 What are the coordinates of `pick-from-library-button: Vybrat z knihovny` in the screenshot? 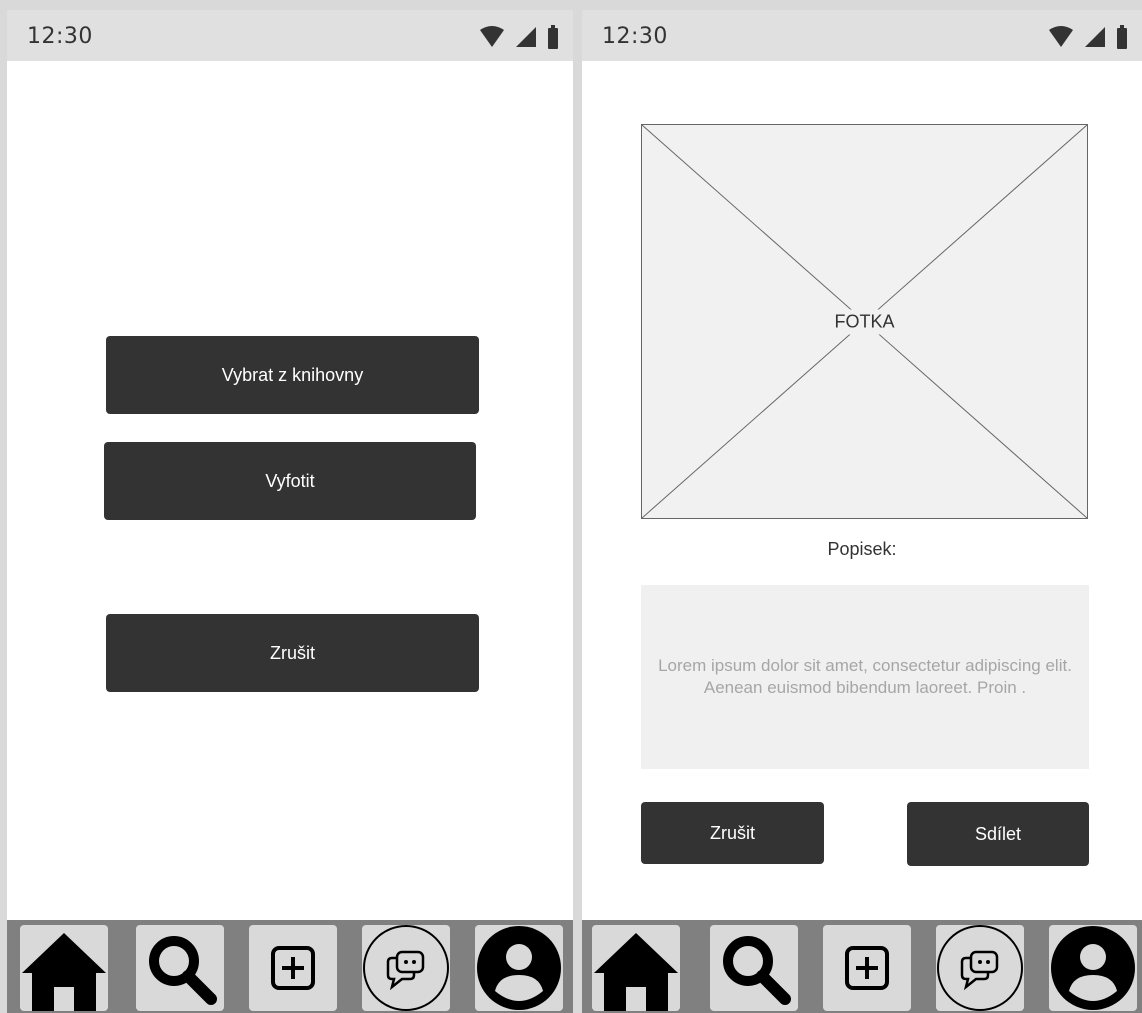 It's located at (292, 375).